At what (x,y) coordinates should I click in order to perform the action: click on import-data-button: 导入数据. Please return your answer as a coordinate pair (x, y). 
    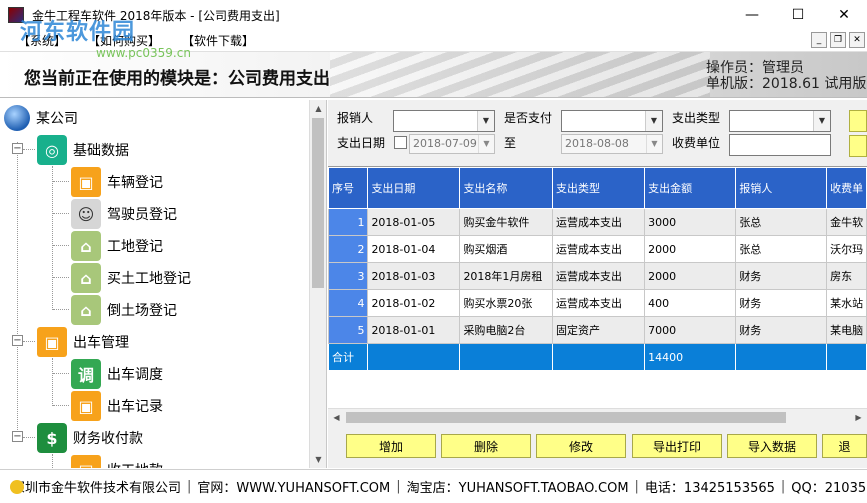
    Looking at the image, I should click on (772, 446).